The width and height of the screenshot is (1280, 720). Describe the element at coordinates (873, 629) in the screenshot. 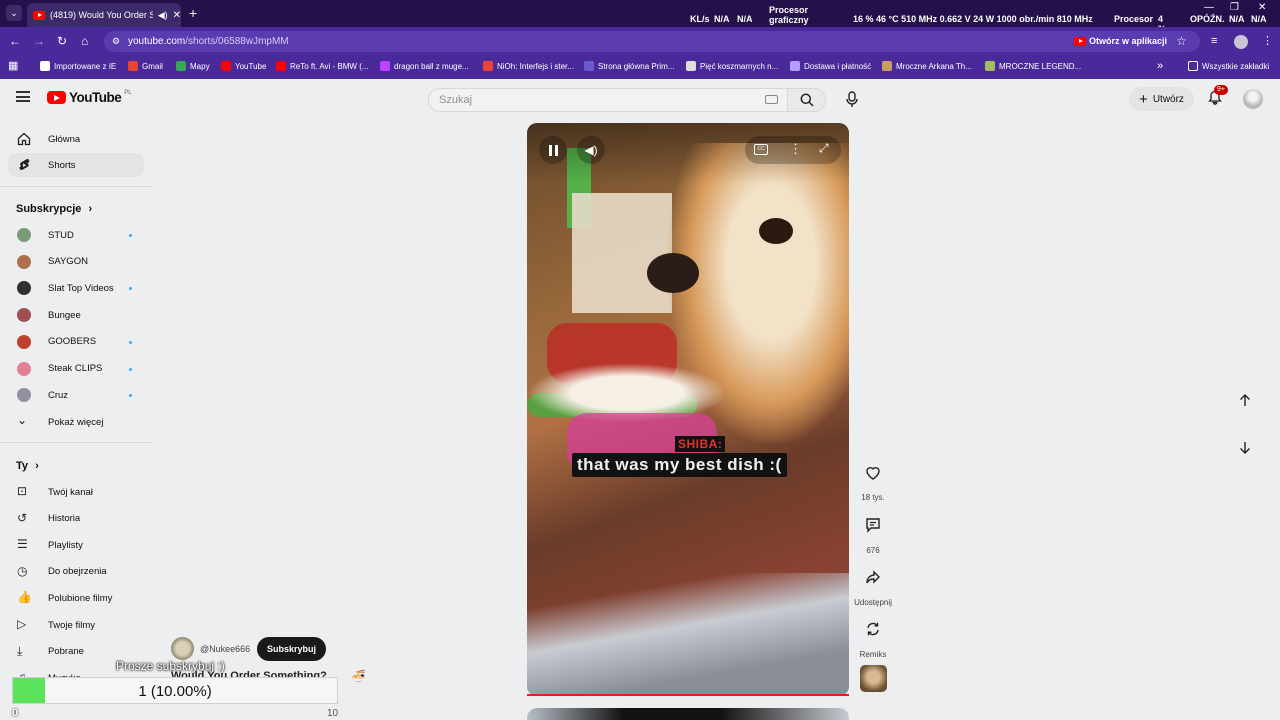

I see `remix-button` at that location.